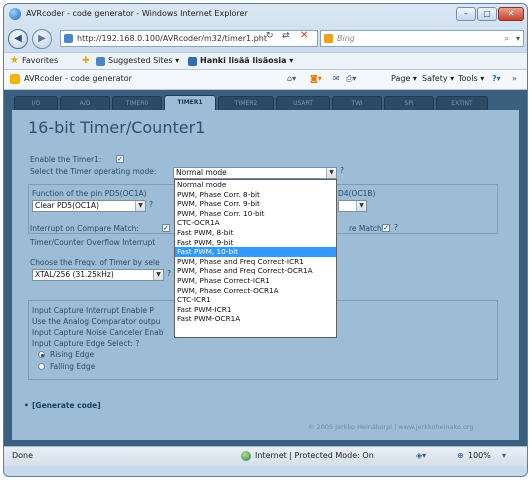  What do you see at coordinates (255, 262) in the screenshot?
I see `mode-option: PWM, Phase and Freq Correct-ICR1` at bounding box center [255, 262].